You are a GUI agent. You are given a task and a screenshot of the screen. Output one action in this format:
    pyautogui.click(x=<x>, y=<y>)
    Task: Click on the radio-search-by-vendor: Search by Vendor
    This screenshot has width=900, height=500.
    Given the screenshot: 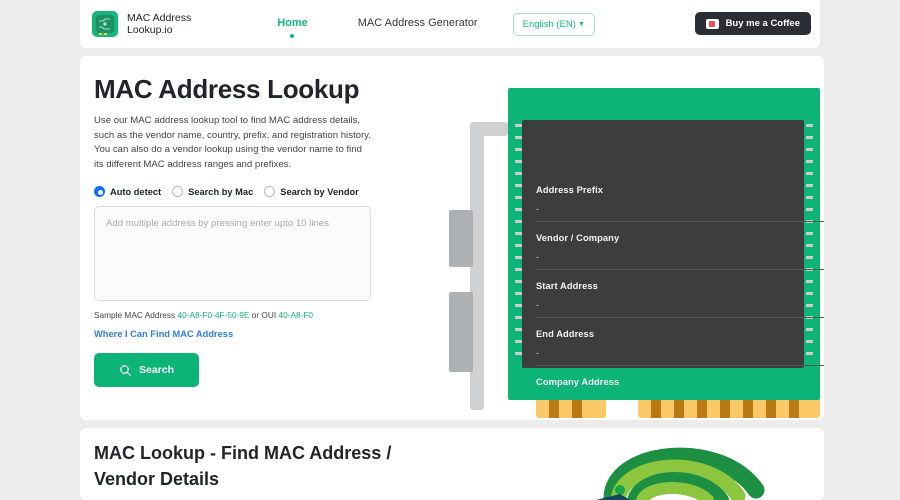 What is the action you would take?
    pyautogui.click(x=311, y=191)
    